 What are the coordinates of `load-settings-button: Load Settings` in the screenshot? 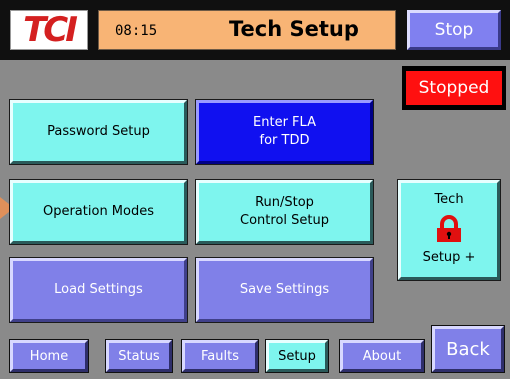 It's located at (98, 290).